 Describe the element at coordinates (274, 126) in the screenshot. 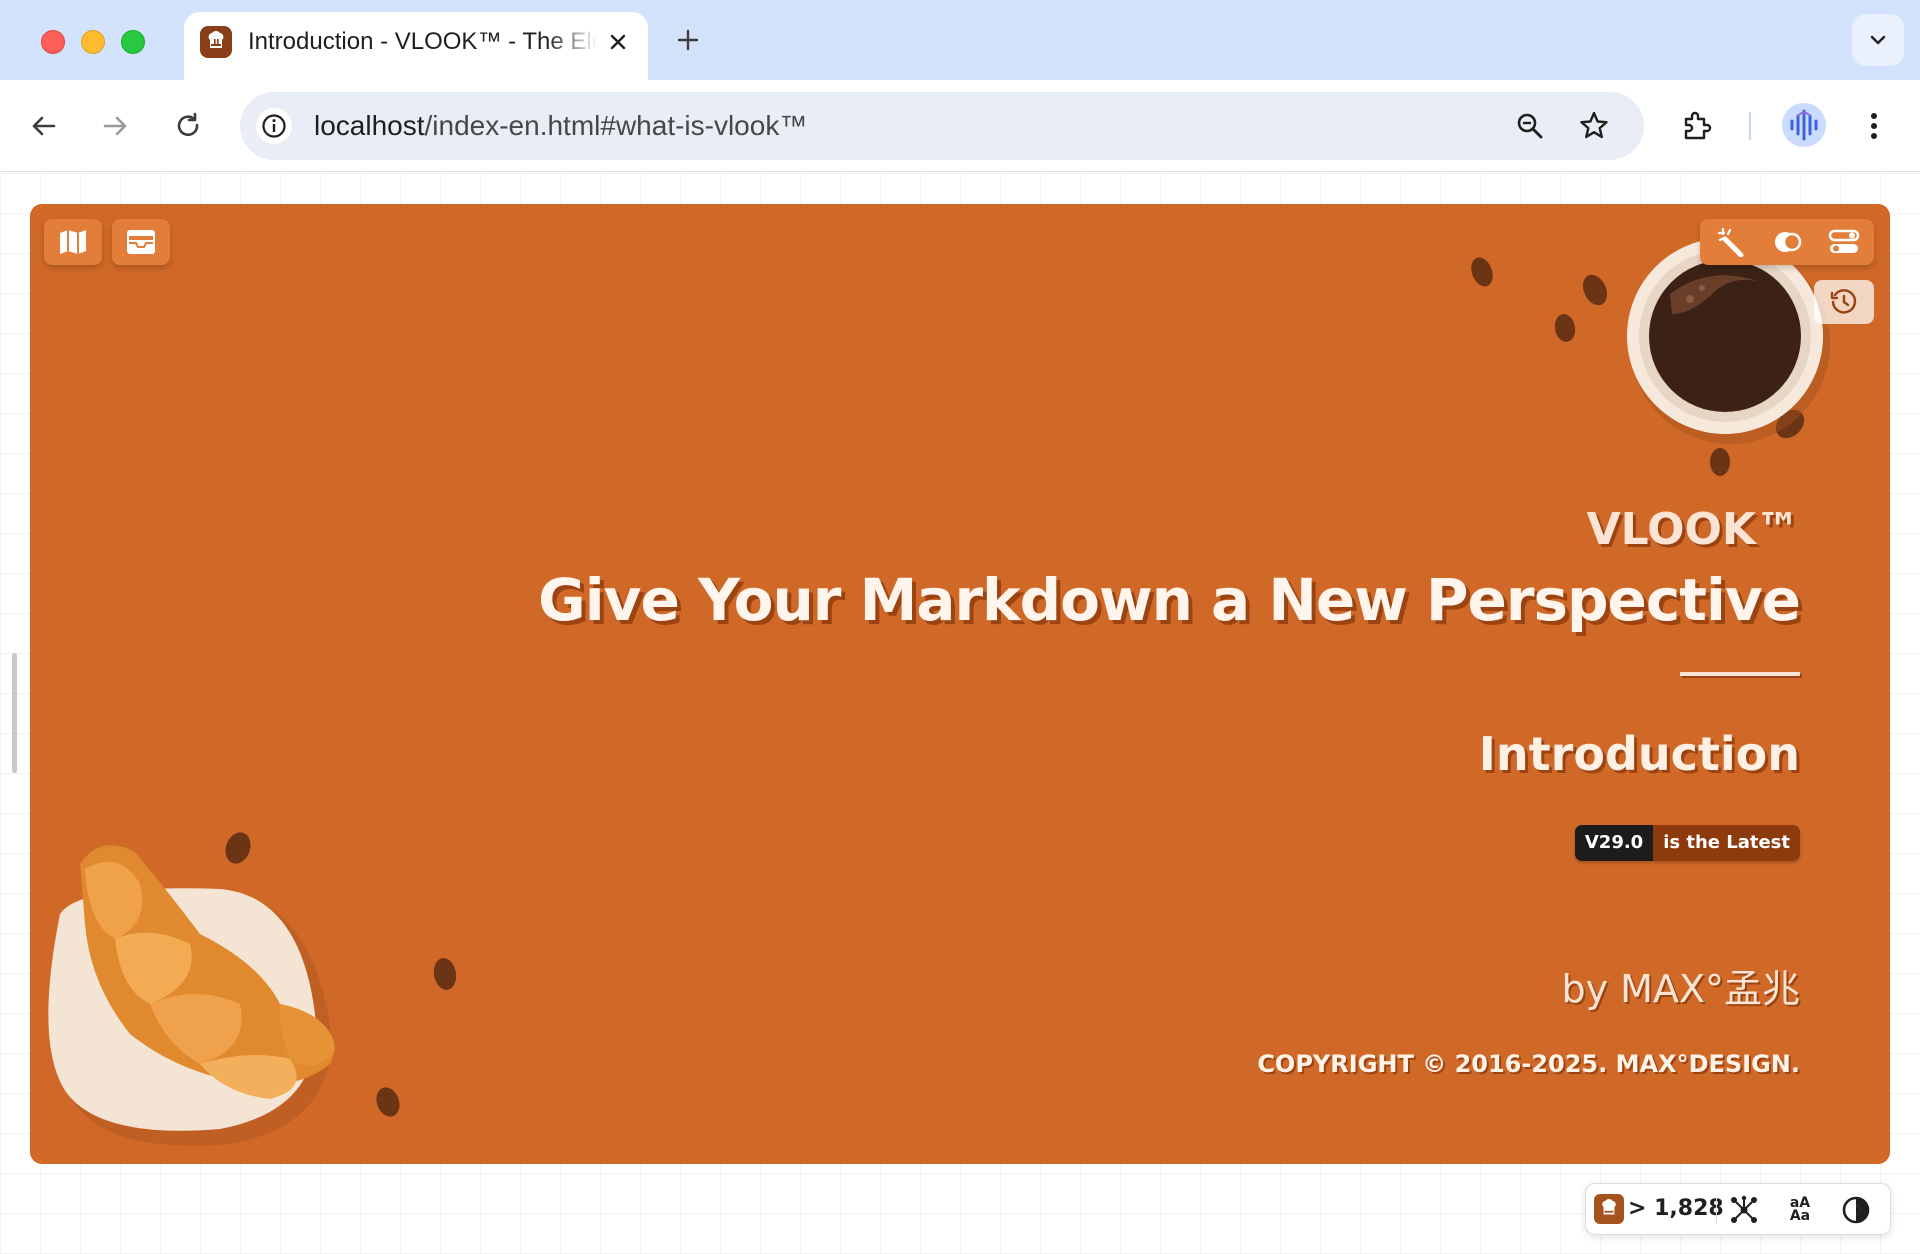

I see `info-icon` at that location.